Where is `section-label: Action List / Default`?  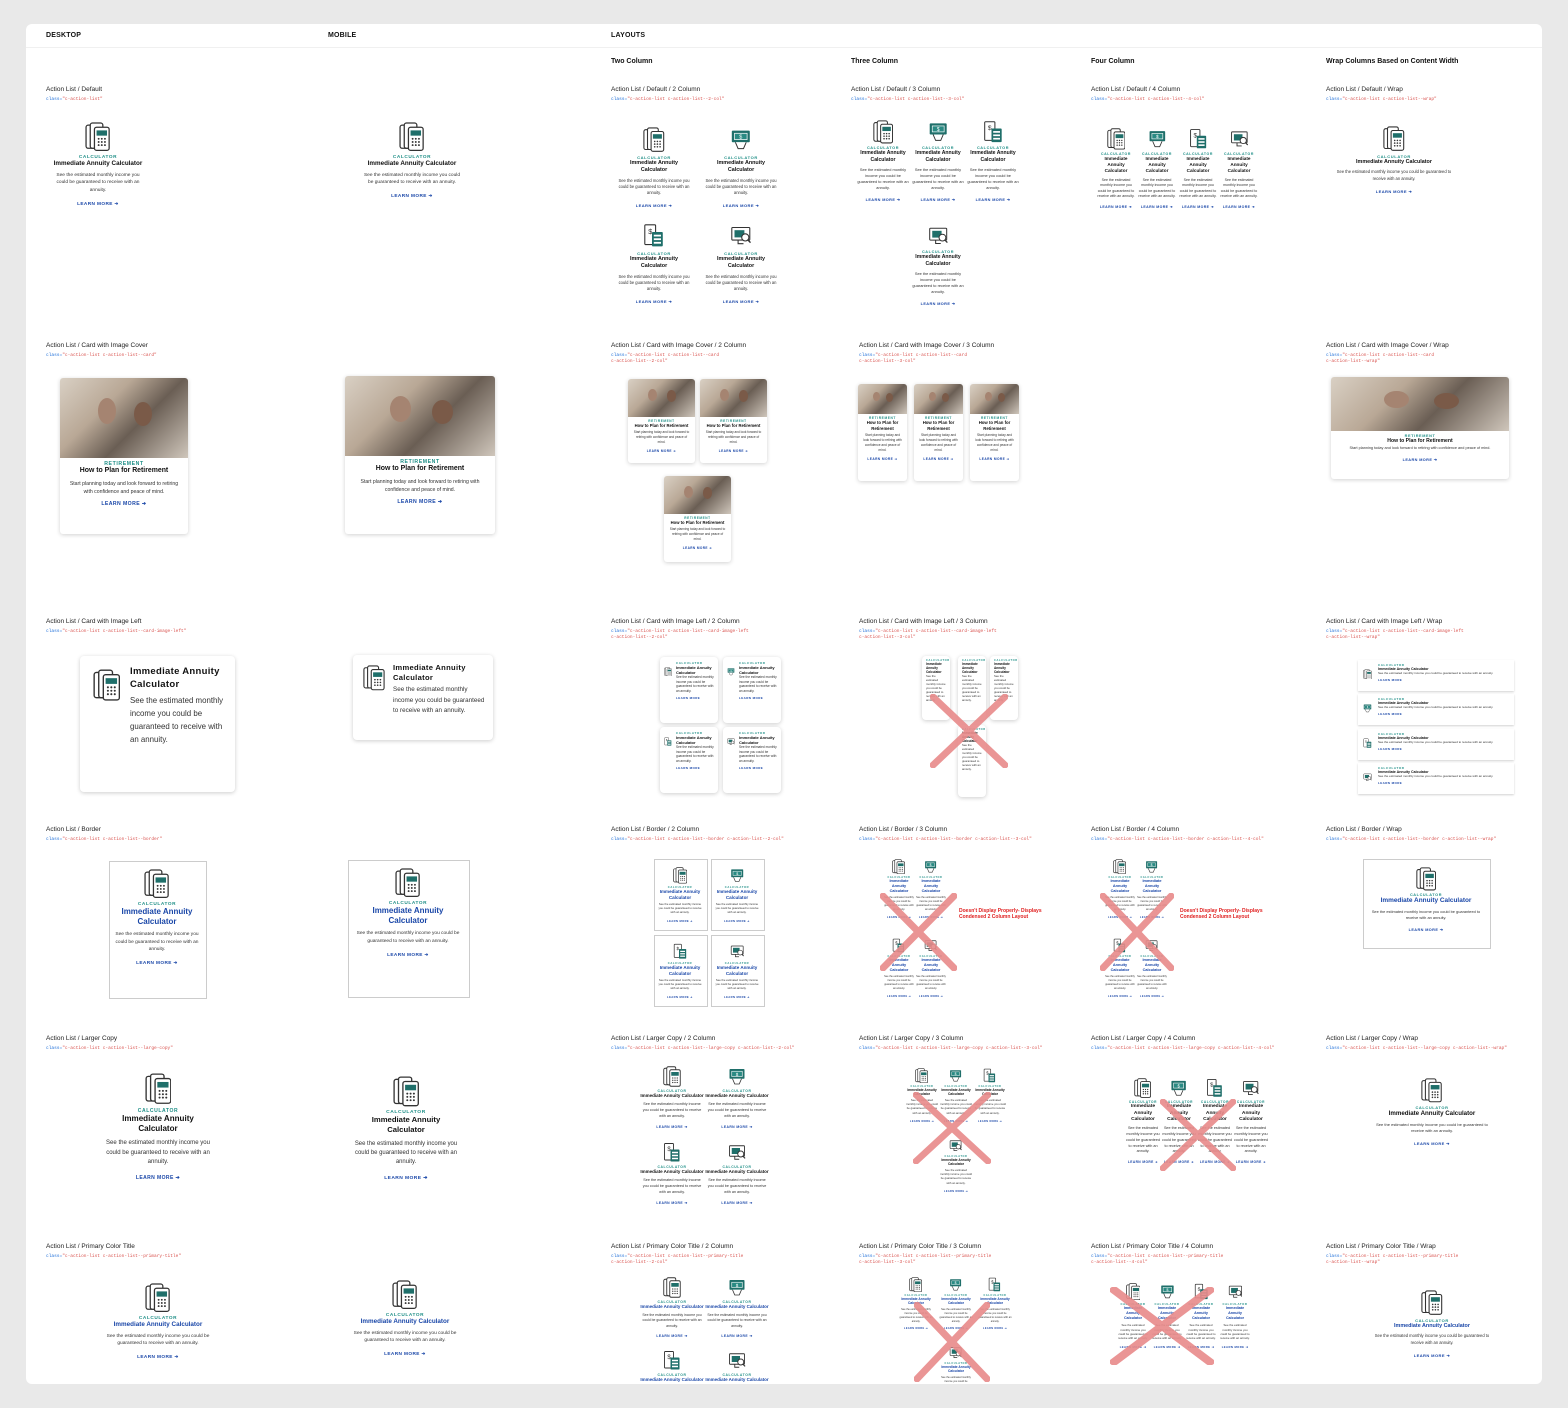
section-label: Action List / Default is located at coordinates (74, 89).